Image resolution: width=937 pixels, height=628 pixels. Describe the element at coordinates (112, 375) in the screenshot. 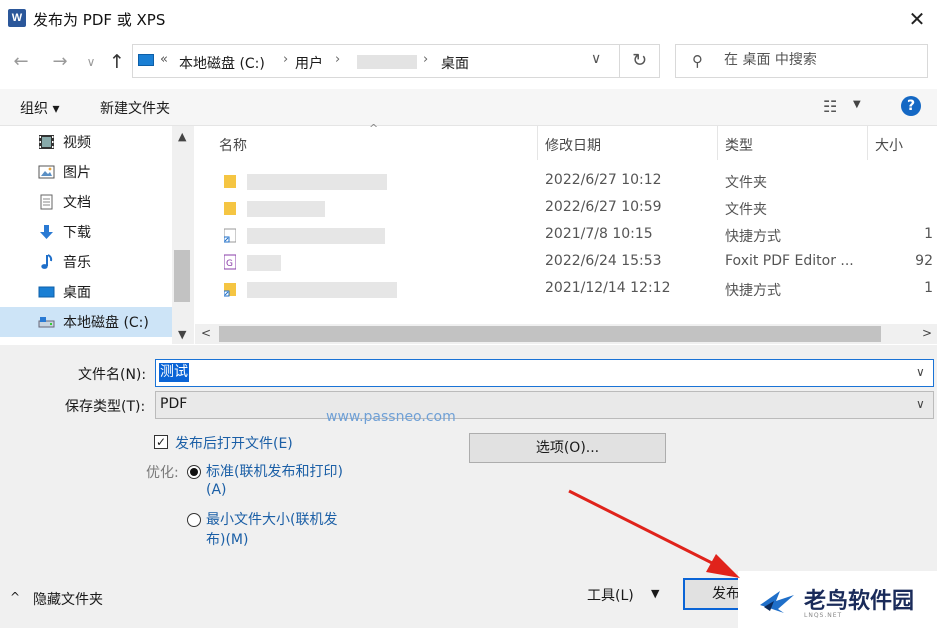

I see `filename-label: 文件名(N):` at that location.